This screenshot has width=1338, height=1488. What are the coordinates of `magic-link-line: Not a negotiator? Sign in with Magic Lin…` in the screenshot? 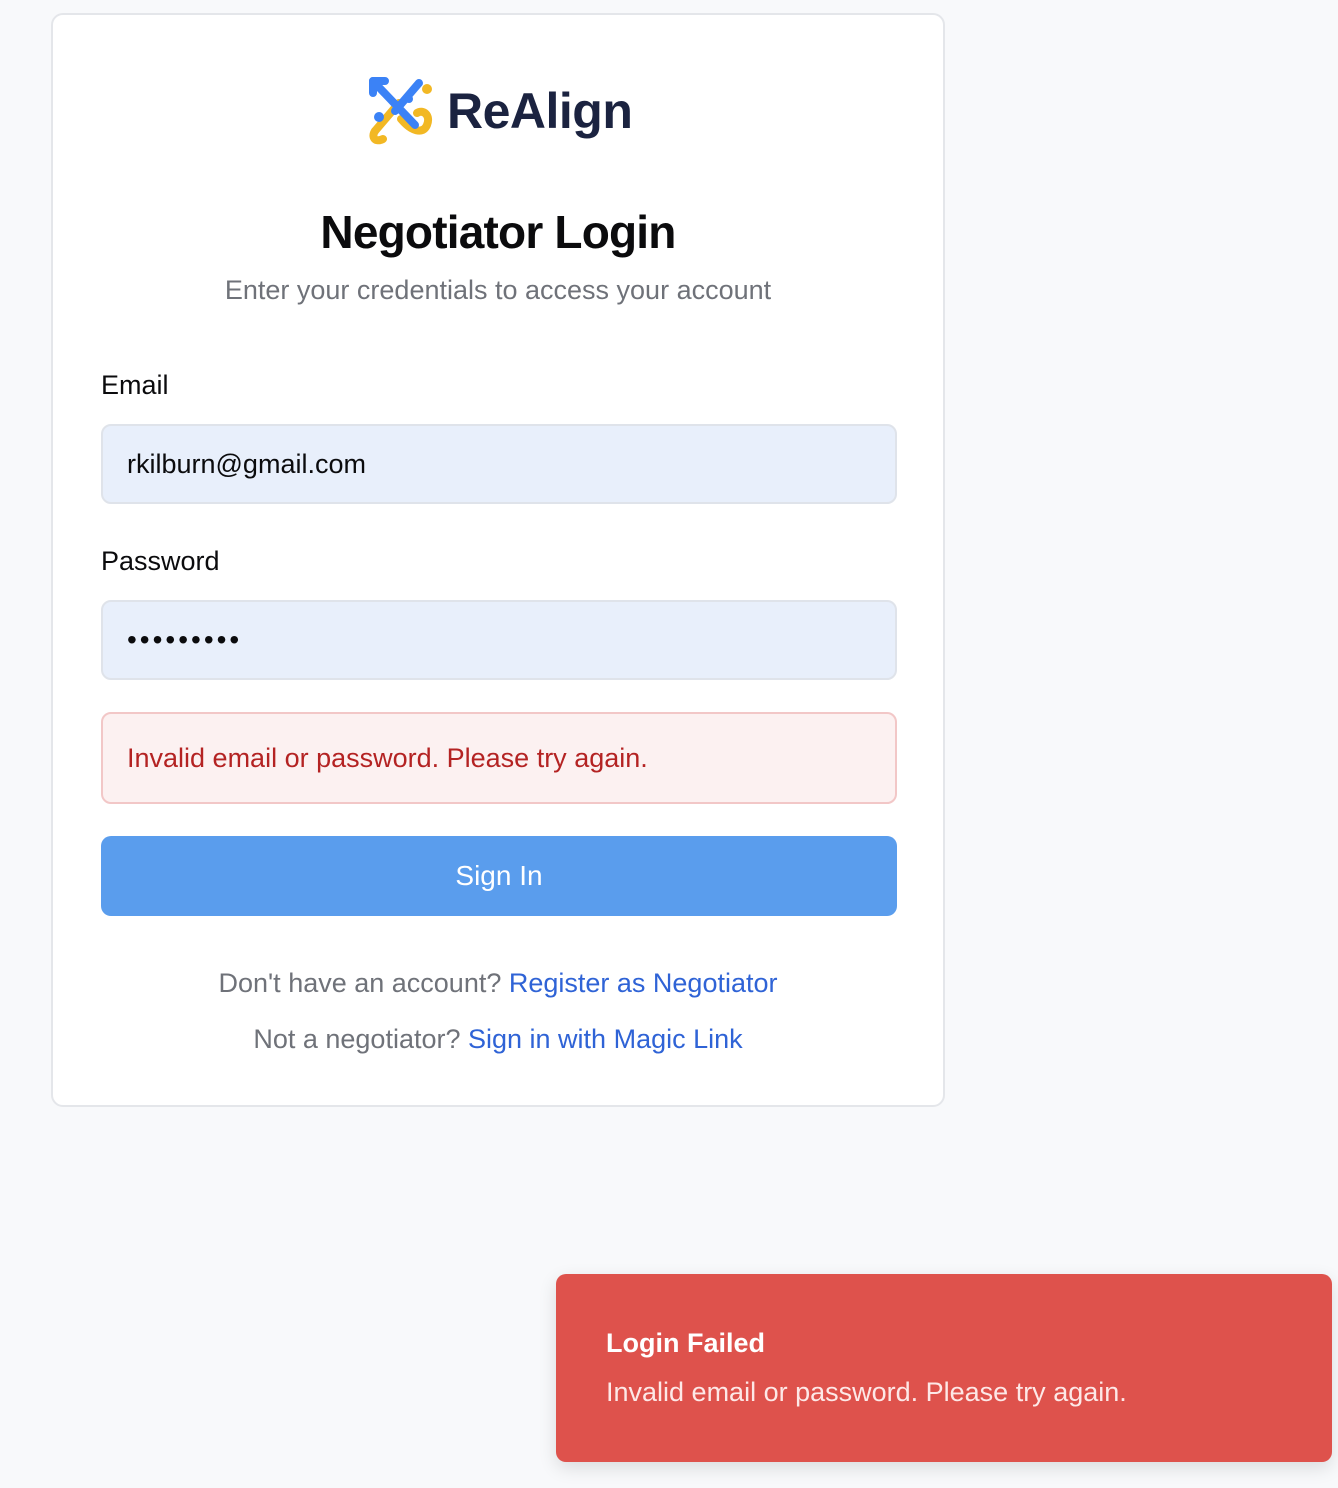 It's located at (498, 1039).